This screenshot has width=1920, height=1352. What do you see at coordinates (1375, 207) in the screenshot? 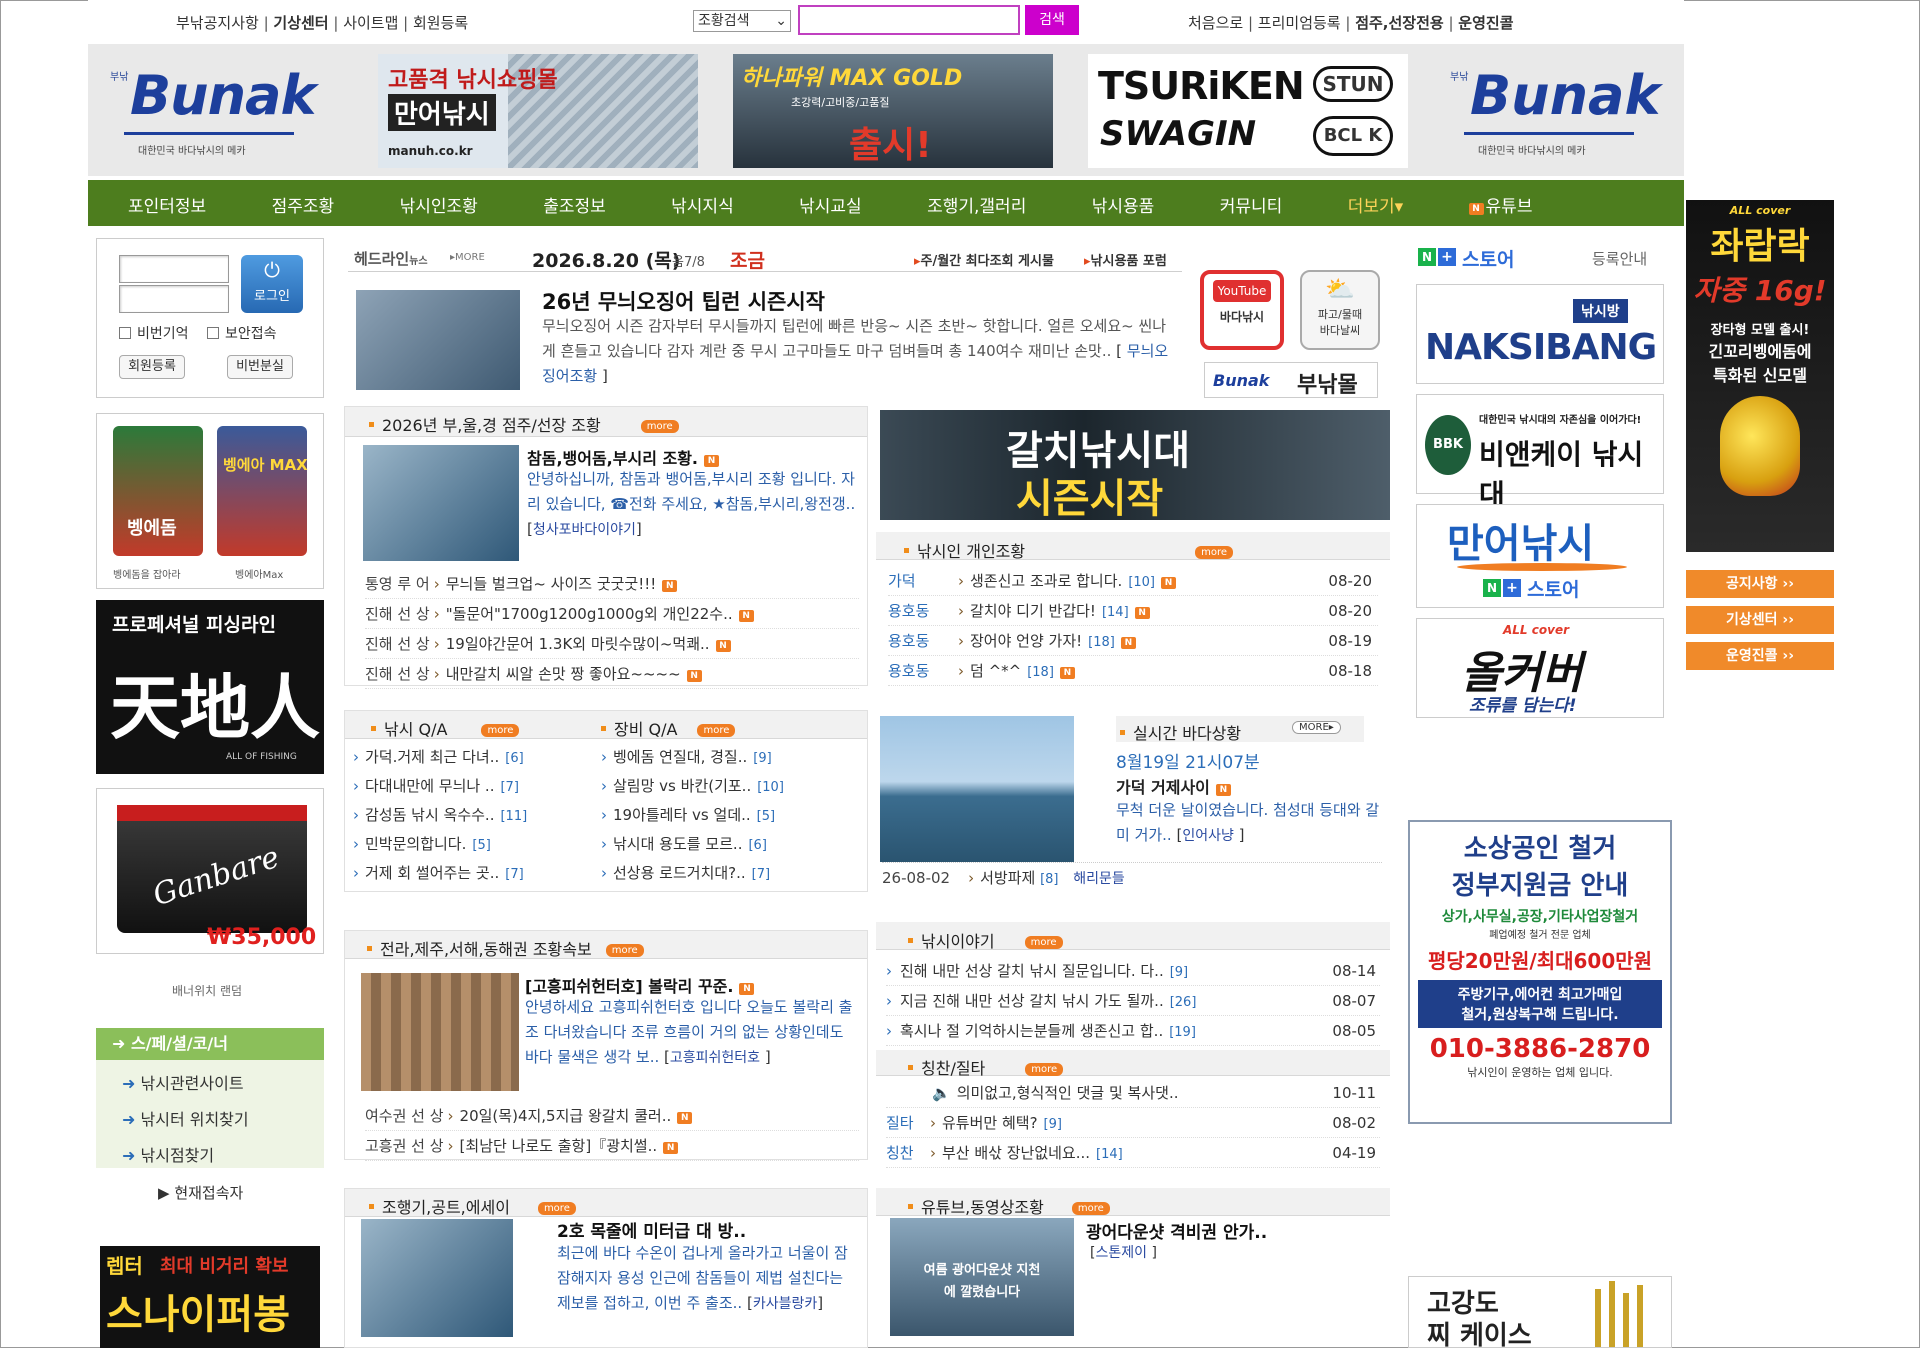
I see `nav-more: 더보기▾` at bounding box center [1375, 207].